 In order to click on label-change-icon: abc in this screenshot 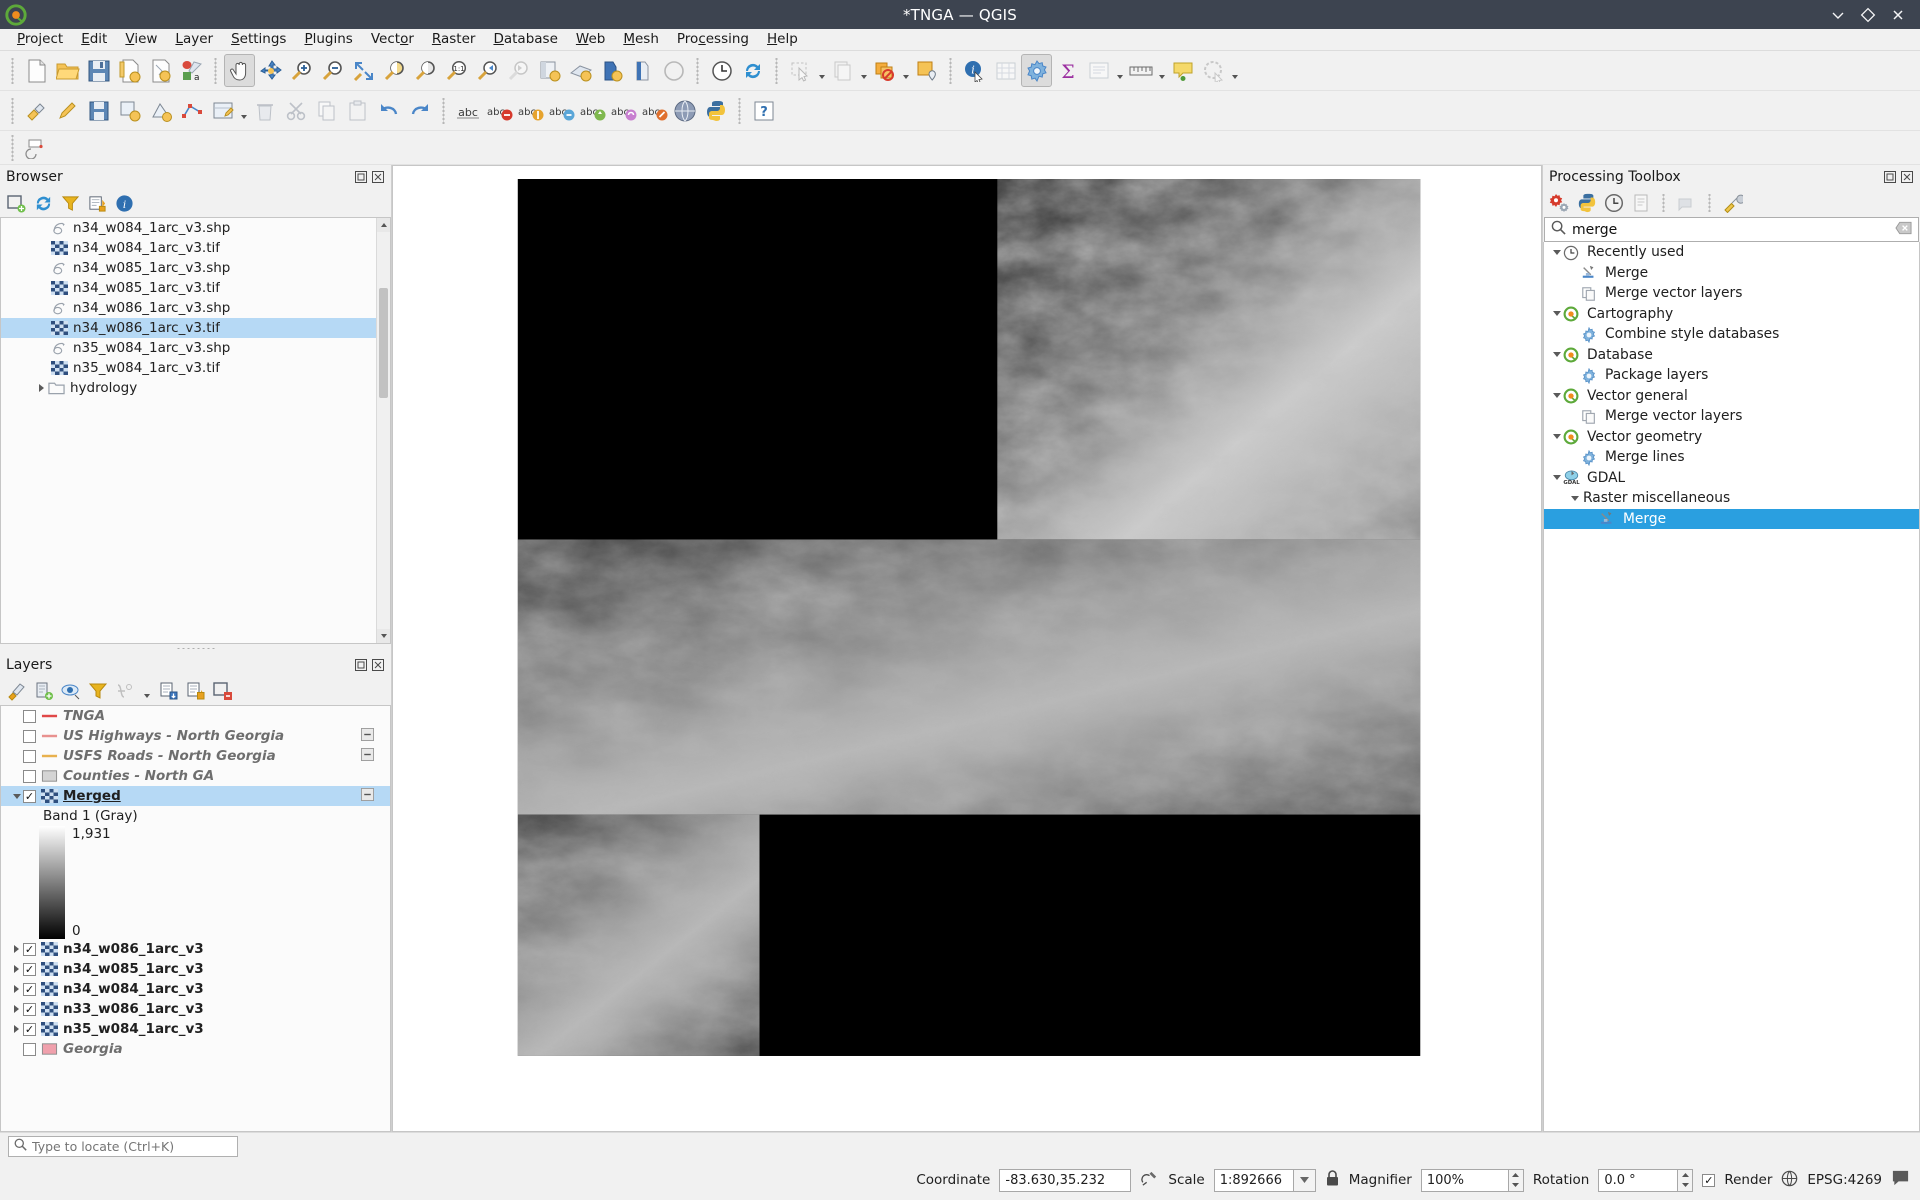, I will do `click(653, 110)`.